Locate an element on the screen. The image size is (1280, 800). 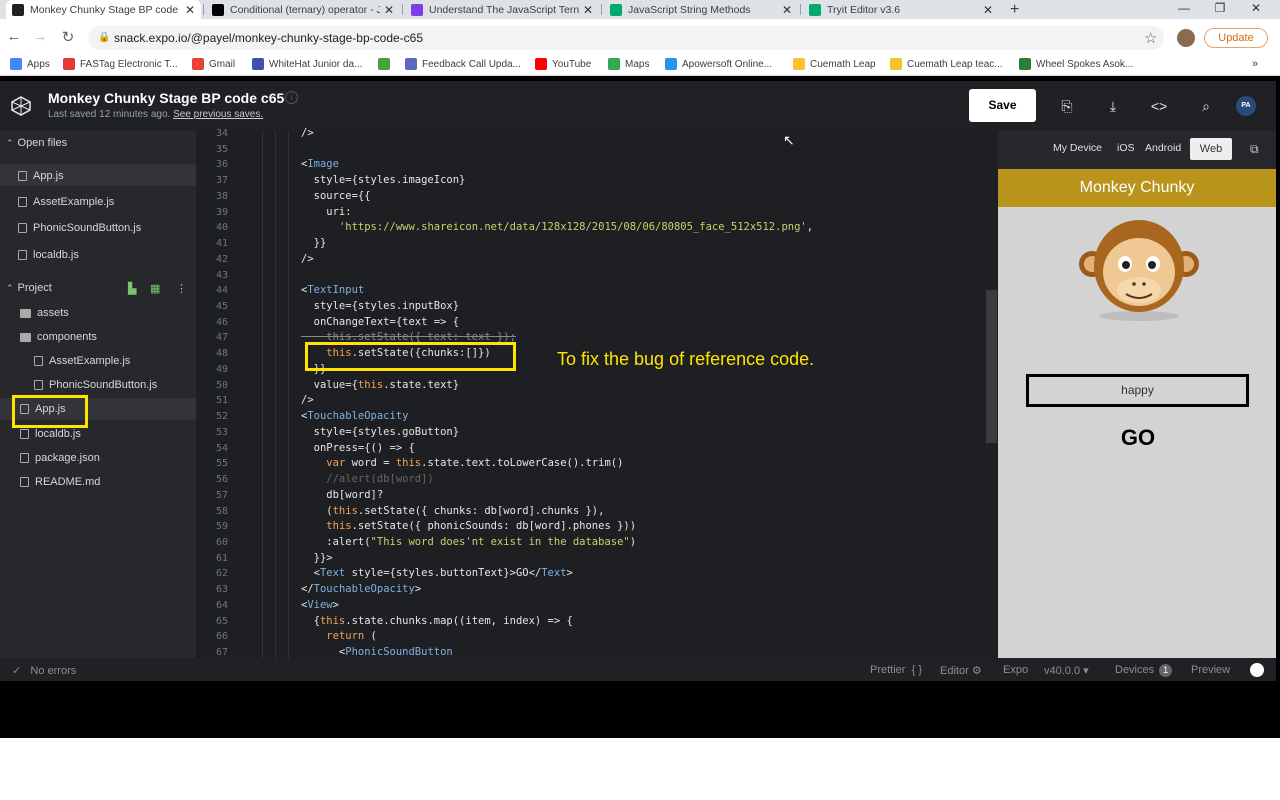
no-errors-status: ✓ No errors is located at coordinates (44, 670).